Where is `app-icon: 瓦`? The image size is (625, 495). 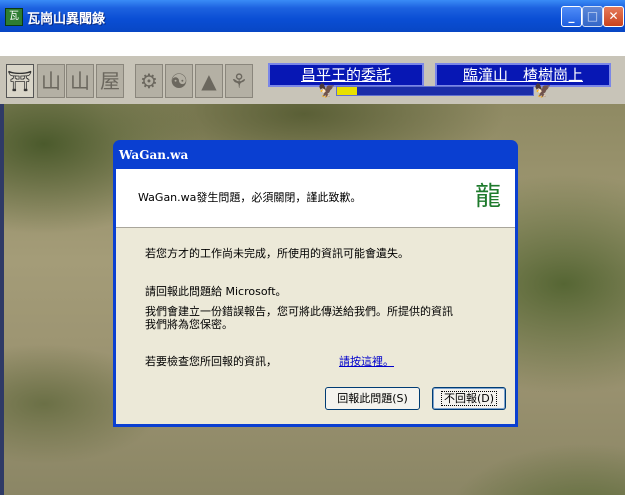 app-icon: 瓦 is located at coordinates (14, 17).